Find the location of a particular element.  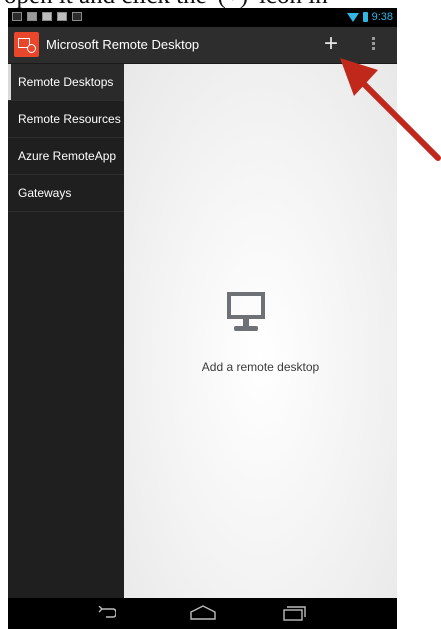

recents-icon is located at coordinates (294, 613).